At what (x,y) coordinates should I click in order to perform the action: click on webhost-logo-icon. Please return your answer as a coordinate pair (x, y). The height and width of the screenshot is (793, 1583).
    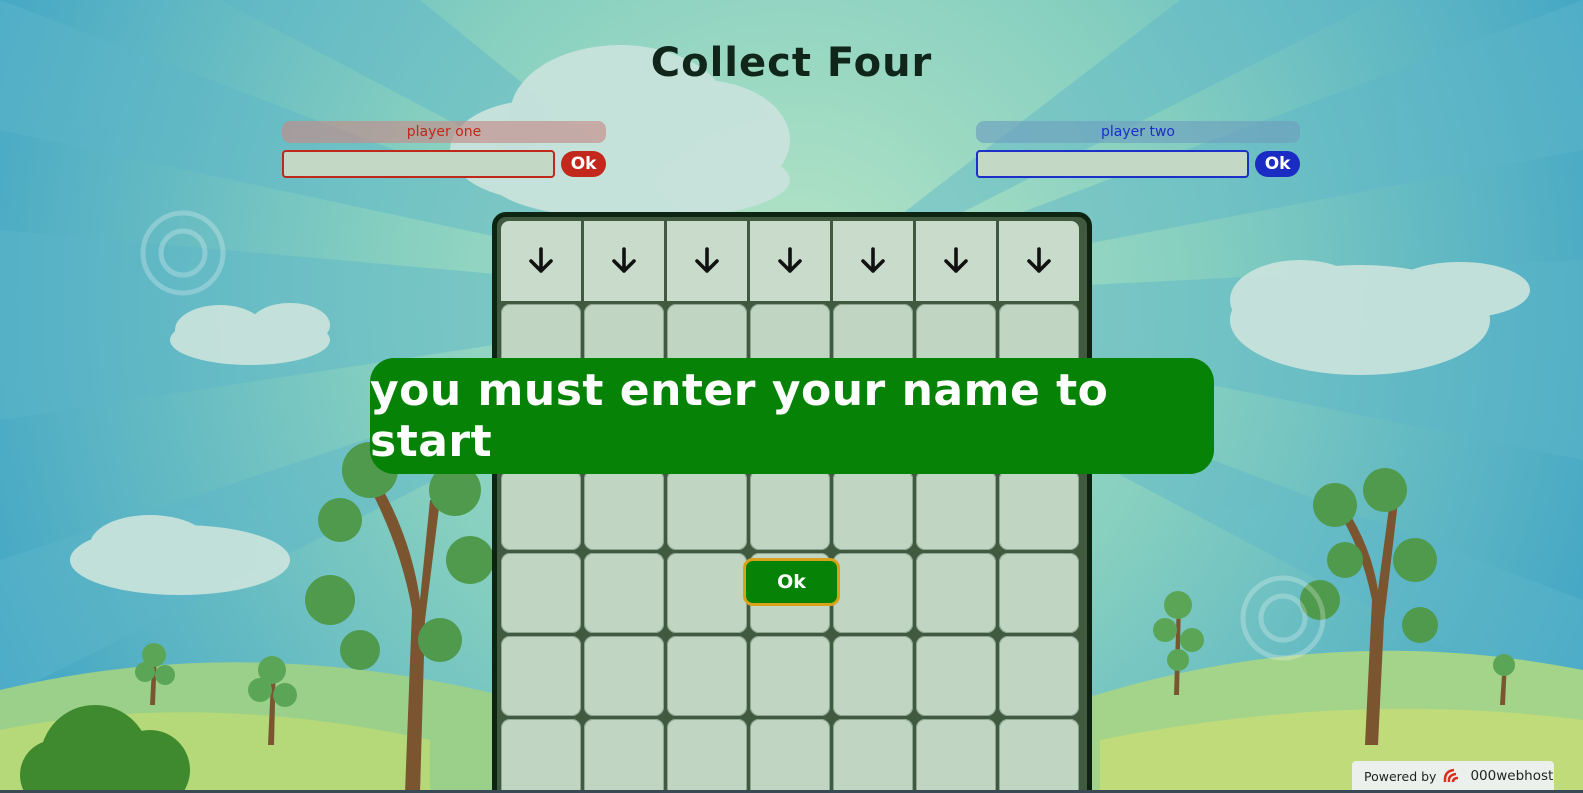
    Looking at the image, I should click on (1451, 775).